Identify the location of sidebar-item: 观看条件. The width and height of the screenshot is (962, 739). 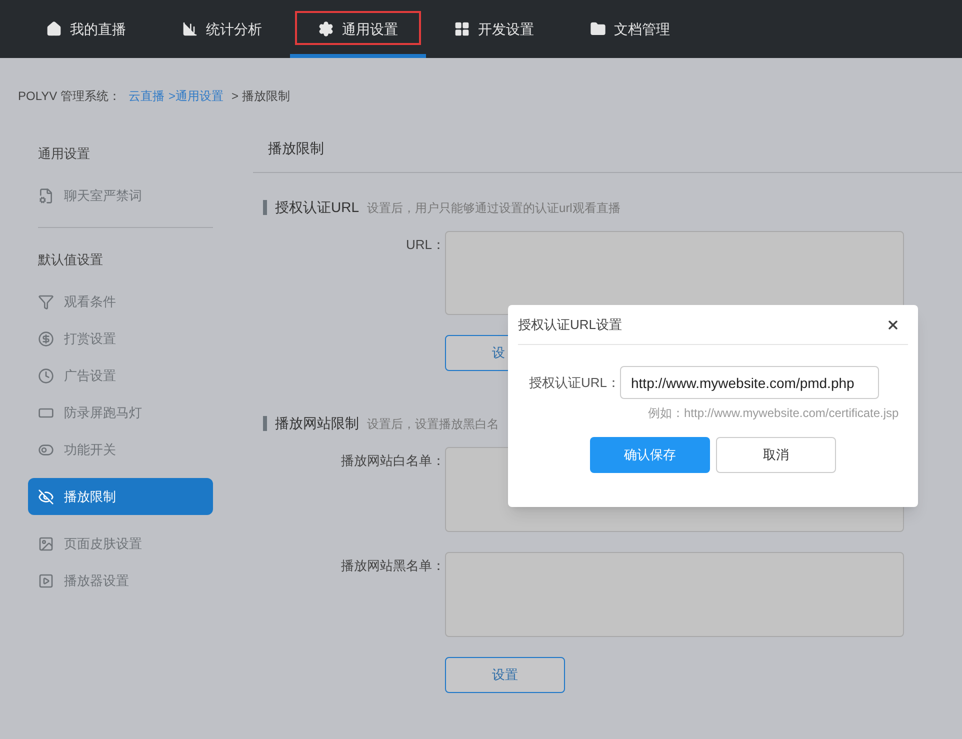
(120, 301).